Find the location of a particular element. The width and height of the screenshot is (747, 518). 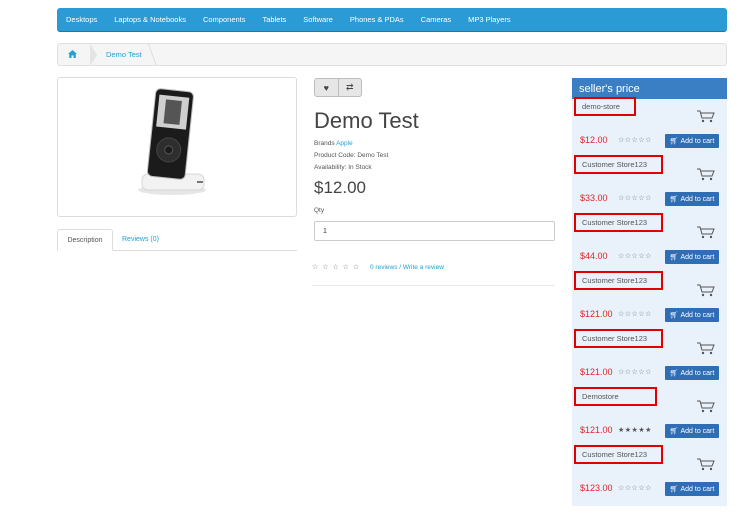

brand-link: Apple is located at coordinates (344, 143).